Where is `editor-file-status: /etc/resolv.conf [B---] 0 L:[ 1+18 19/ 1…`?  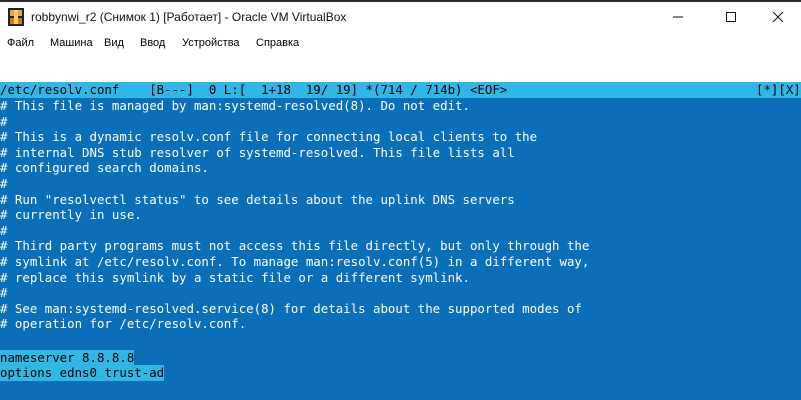
editor-file-status: /etc/resolv.conf [B---] 0 L:[ 1+18 19/ 1… is located at coordinates (254, 89).